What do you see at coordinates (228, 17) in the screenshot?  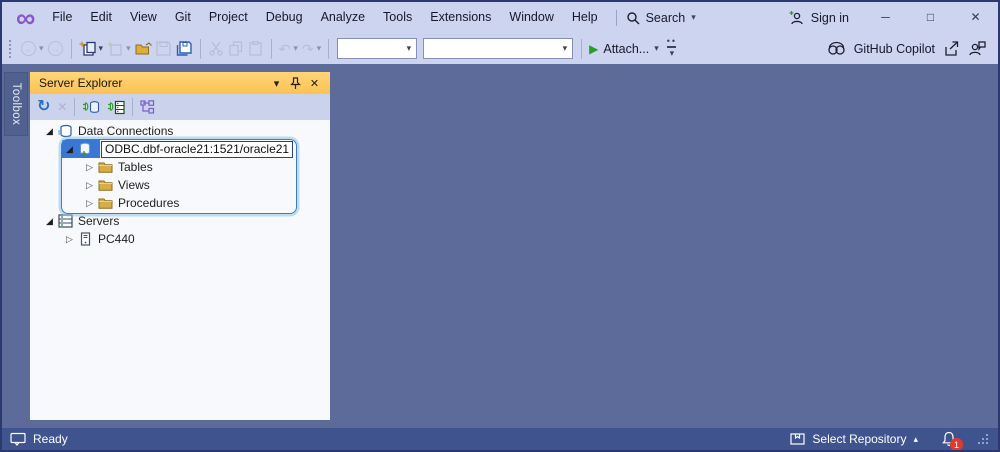 I see `menu-project: Project` at bounding box center [228, 17].